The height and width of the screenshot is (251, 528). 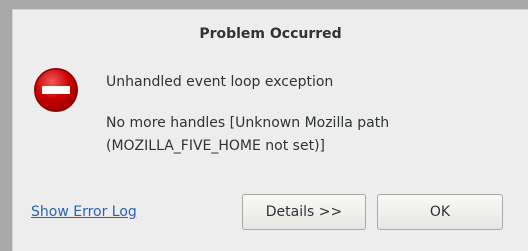 I want to click on error-message: Unhandled event loop exception, so click(x=220, y=82).